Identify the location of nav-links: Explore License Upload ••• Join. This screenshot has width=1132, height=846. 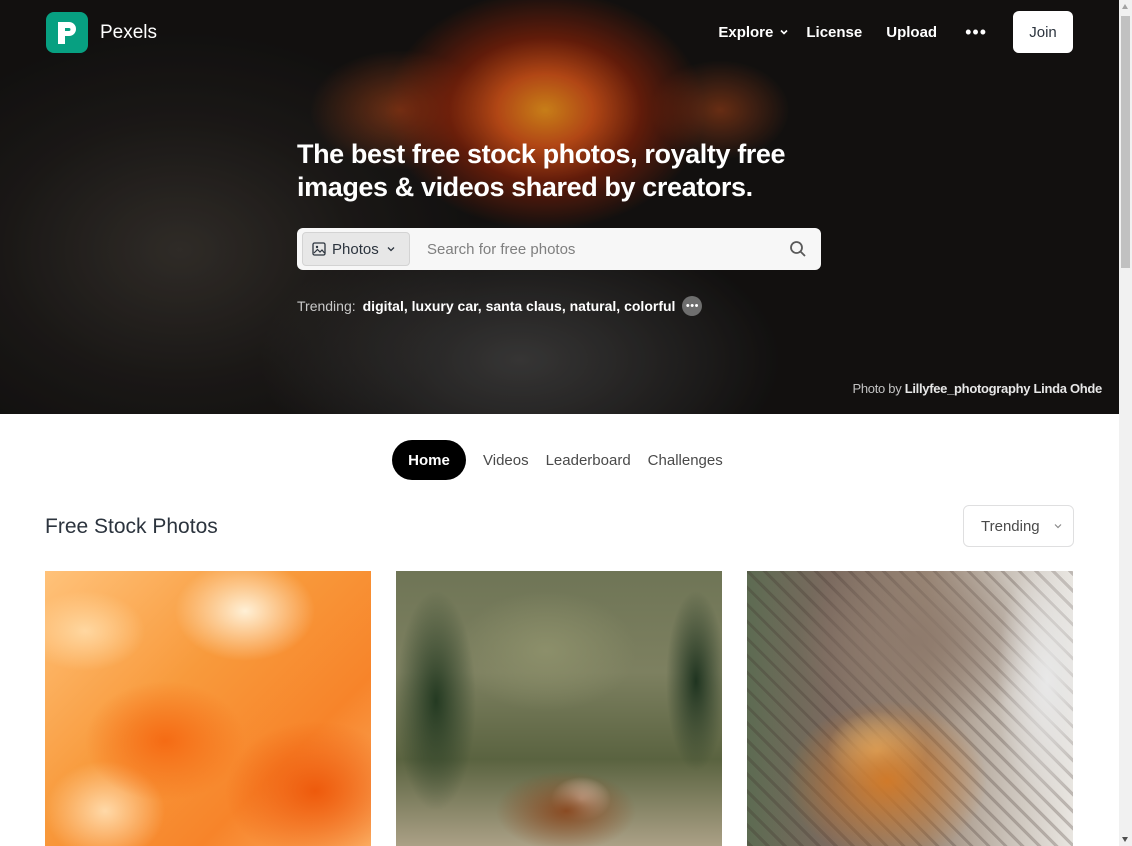
(895, 32).